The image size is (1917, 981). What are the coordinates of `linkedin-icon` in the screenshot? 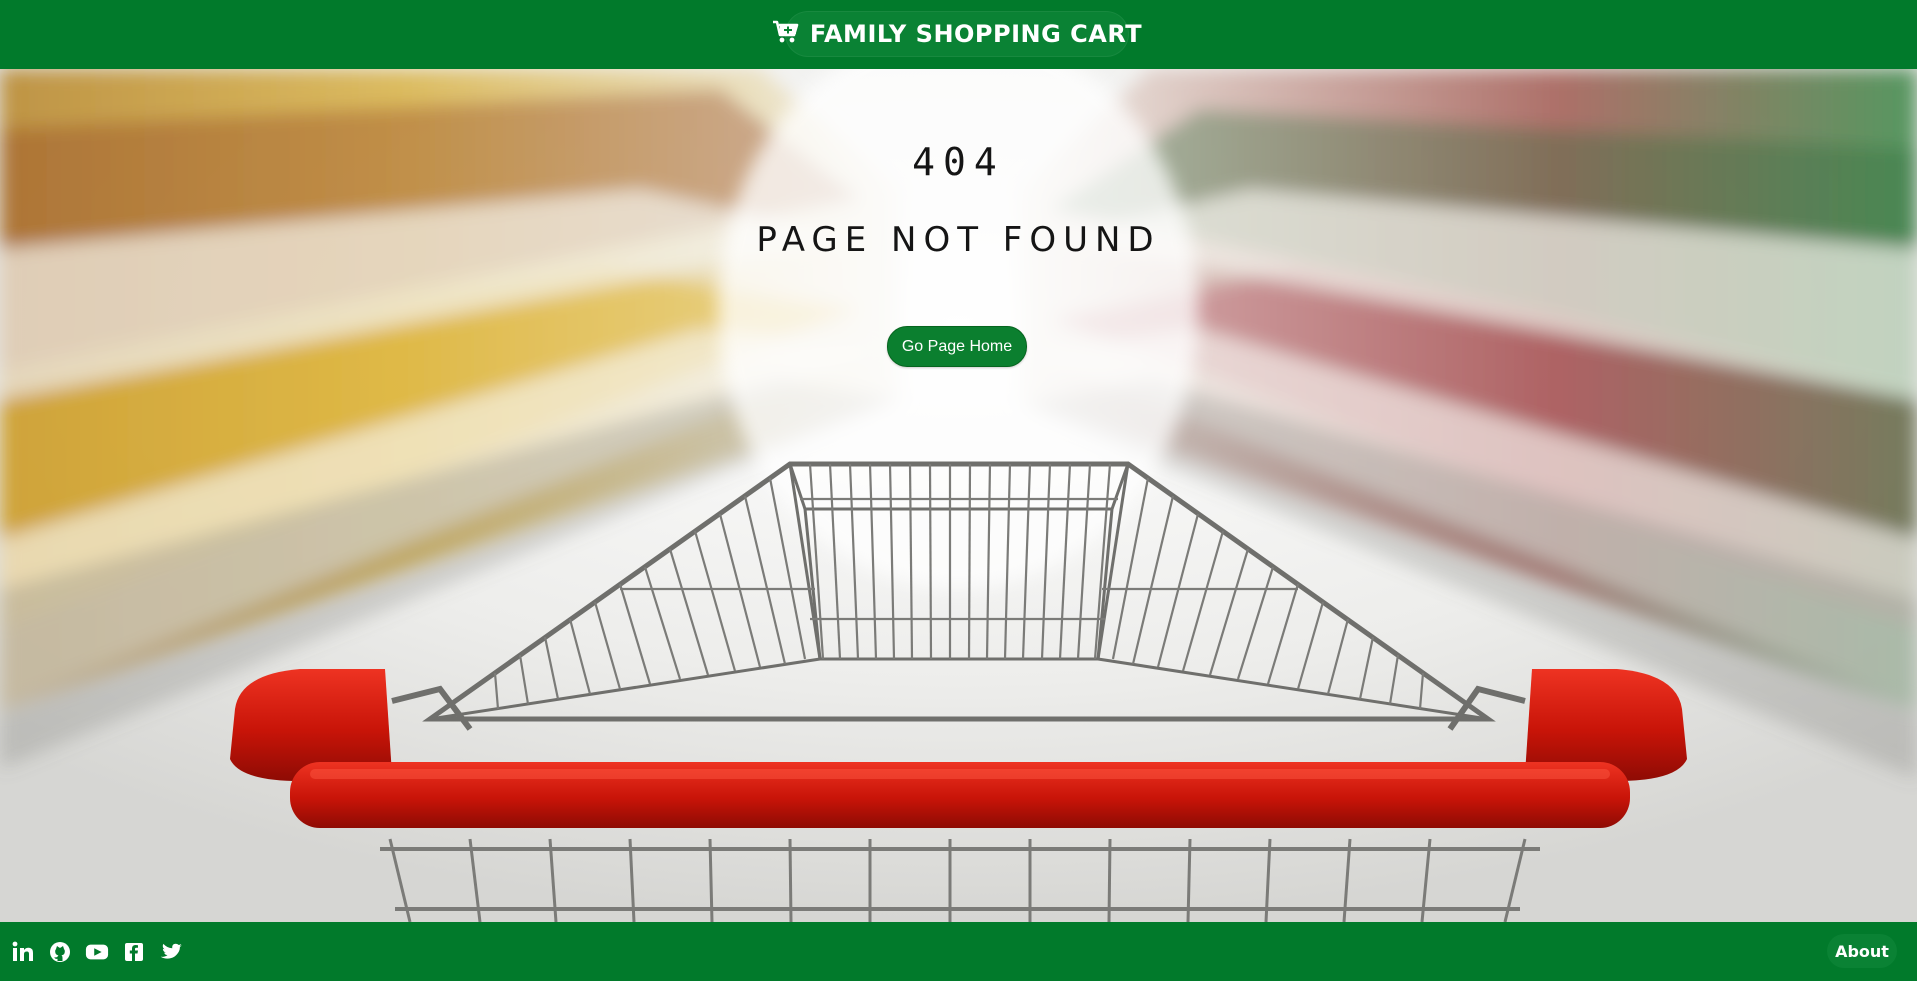 It's located at (23, 952).